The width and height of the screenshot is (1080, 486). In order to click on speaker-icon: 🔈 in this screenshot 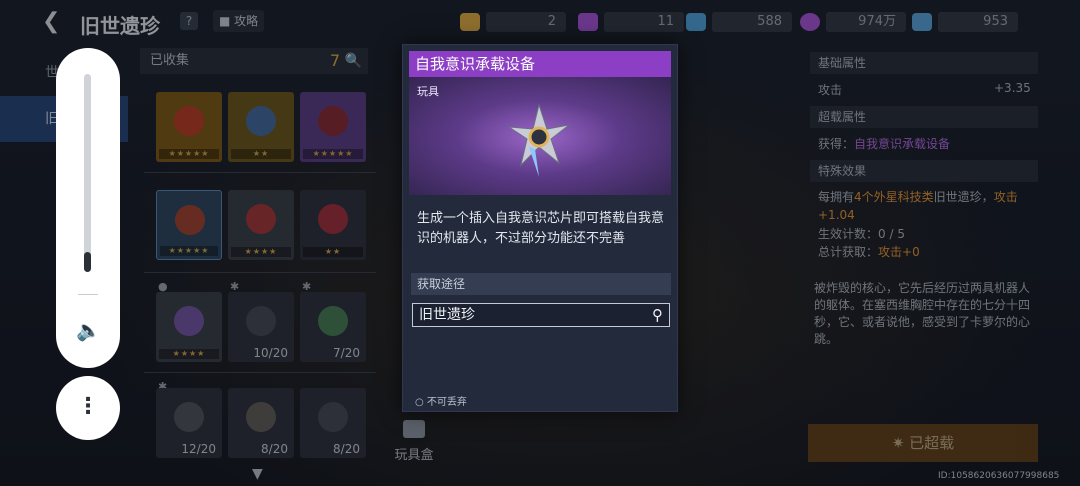, I will do `click(88, 330)`.